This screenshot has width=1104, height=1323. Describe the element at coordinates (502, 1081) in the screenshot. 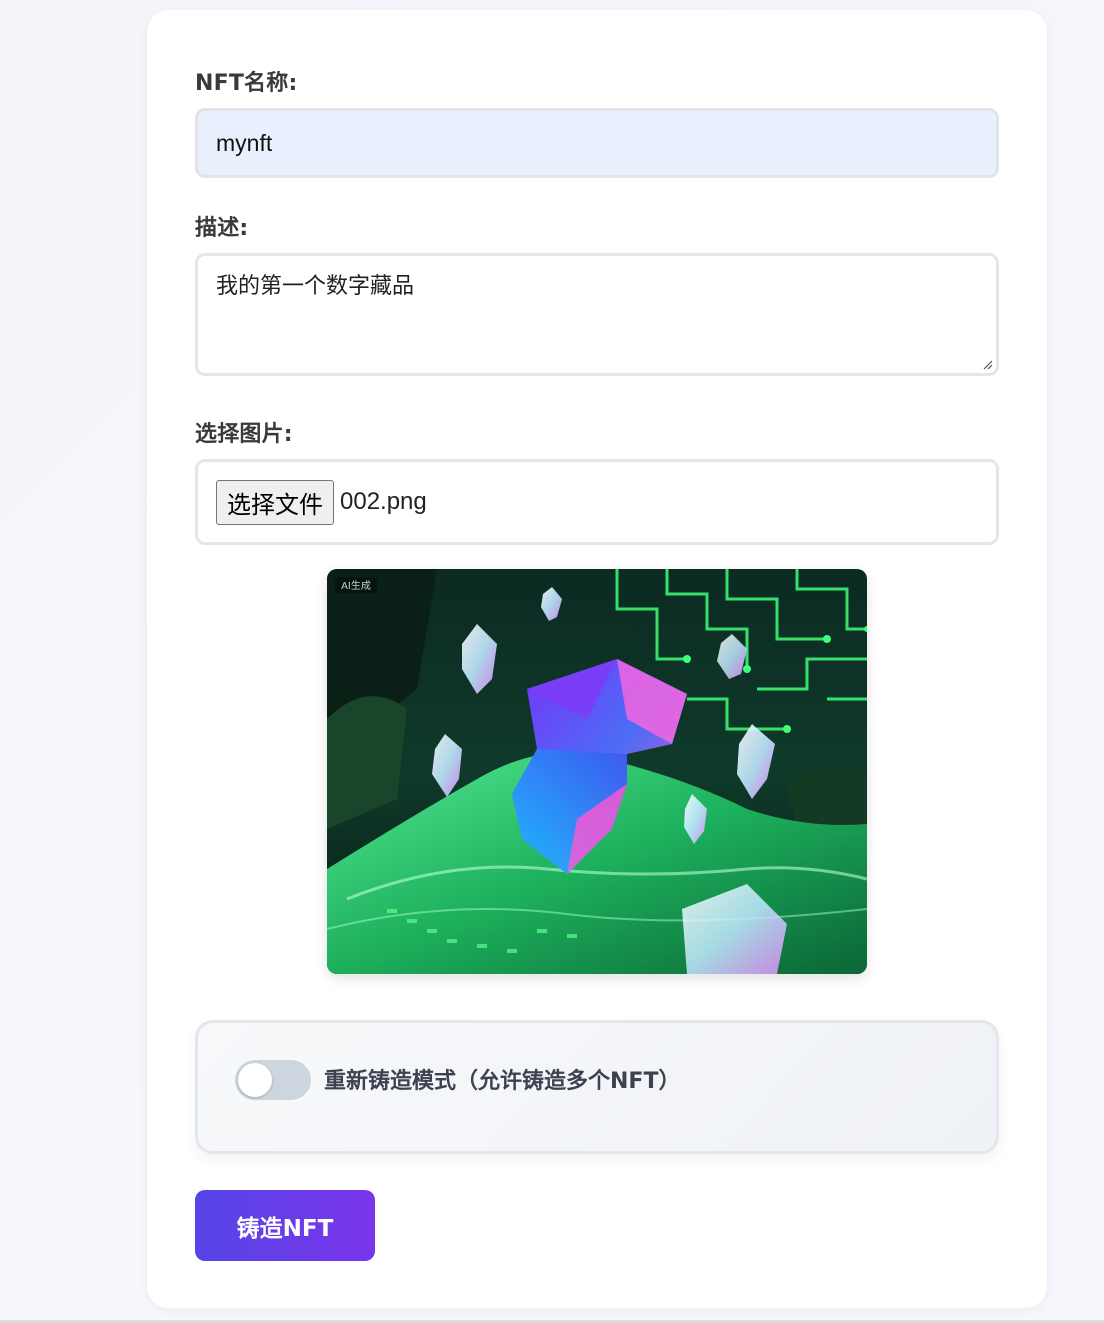

I see `remint-mode-label: 重新铸造模式（允许铸造多个NFT）` at that location.